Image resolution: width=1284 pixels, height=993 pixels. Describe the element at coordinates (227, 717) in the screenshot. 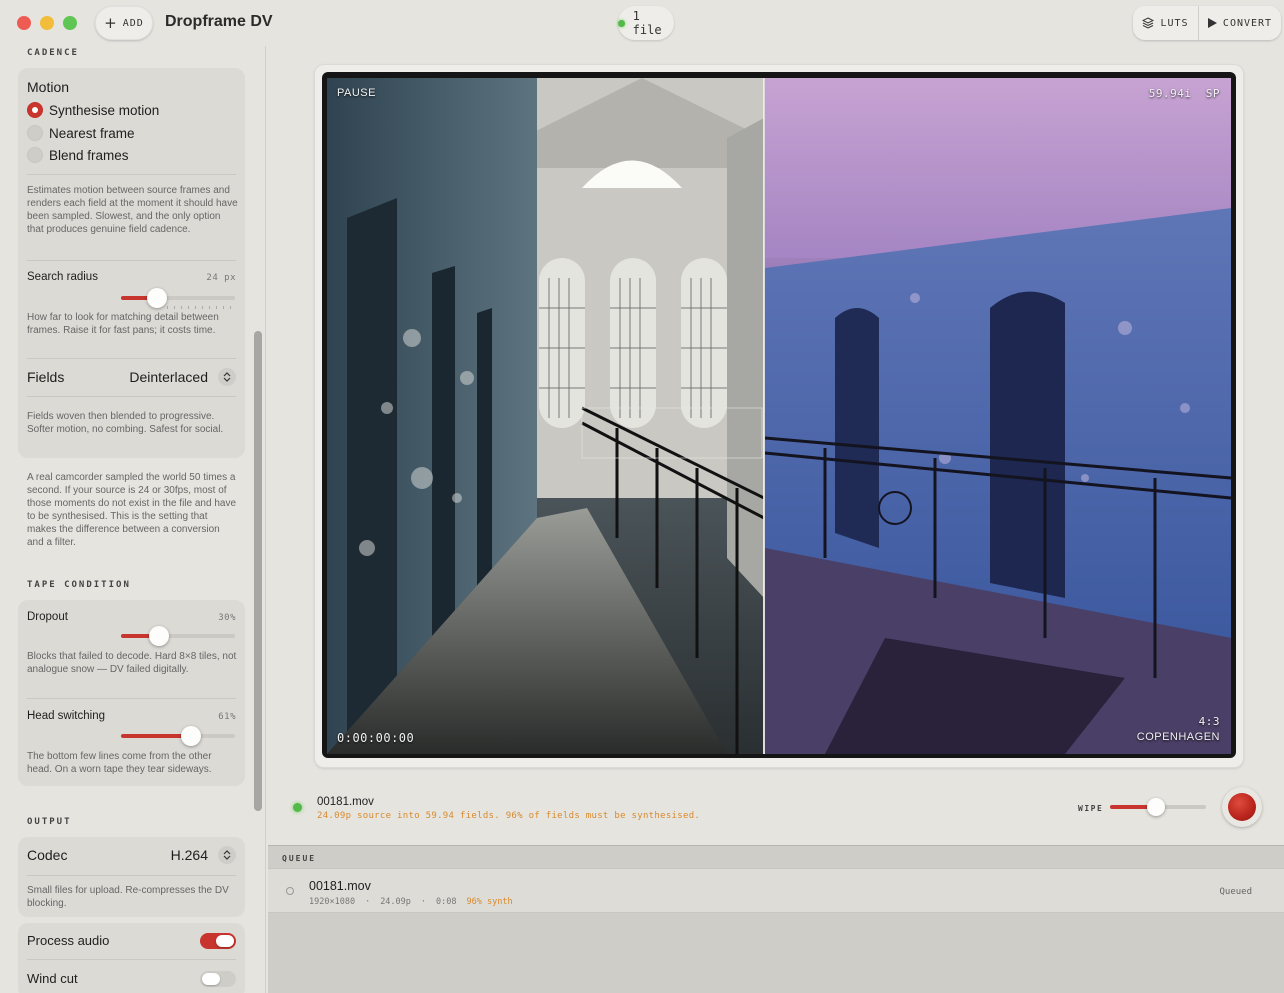

I see `head-switching-value: 61%` at that location.